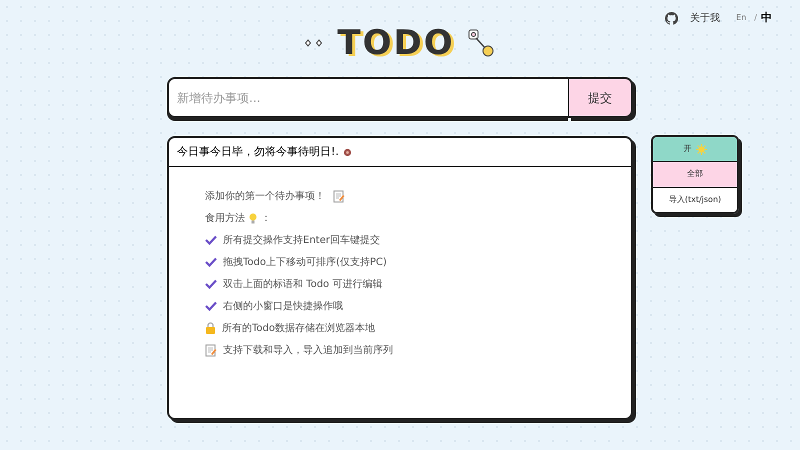 This screenshot has width=800, height=450. Describe the element at coordinates (258, 152) in the screenshot. I see `motto-text: 今日事今日毕，勿将今事待明日!.` at that location.